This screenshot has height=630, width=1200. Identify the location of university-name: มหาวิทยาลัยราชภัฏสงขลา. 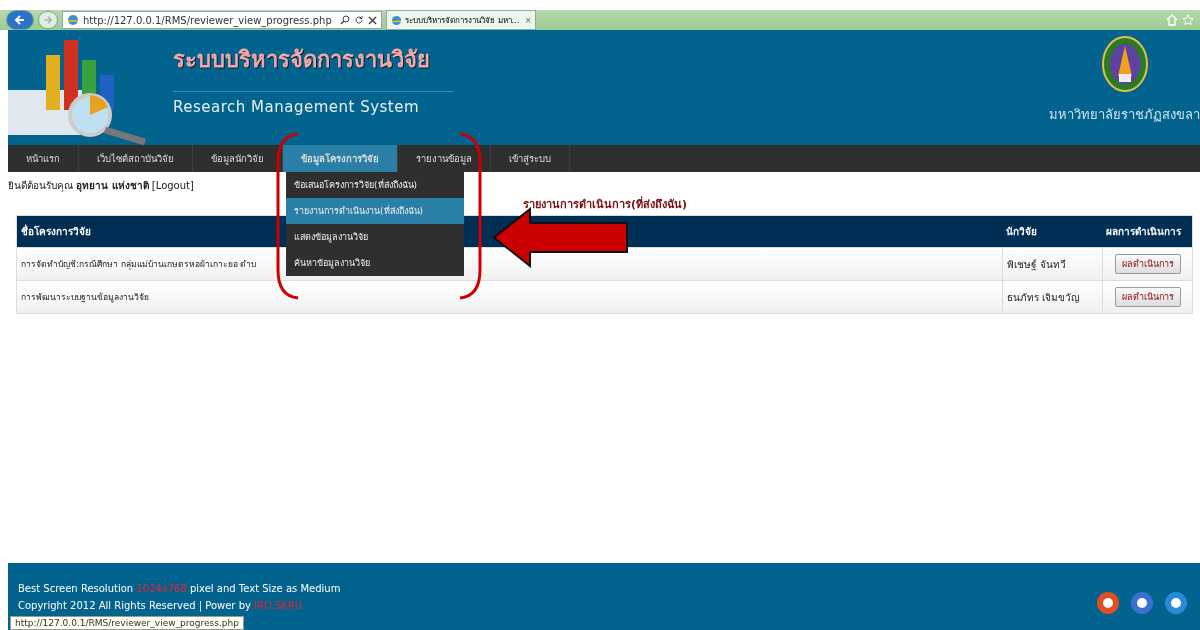
(1124, 115).